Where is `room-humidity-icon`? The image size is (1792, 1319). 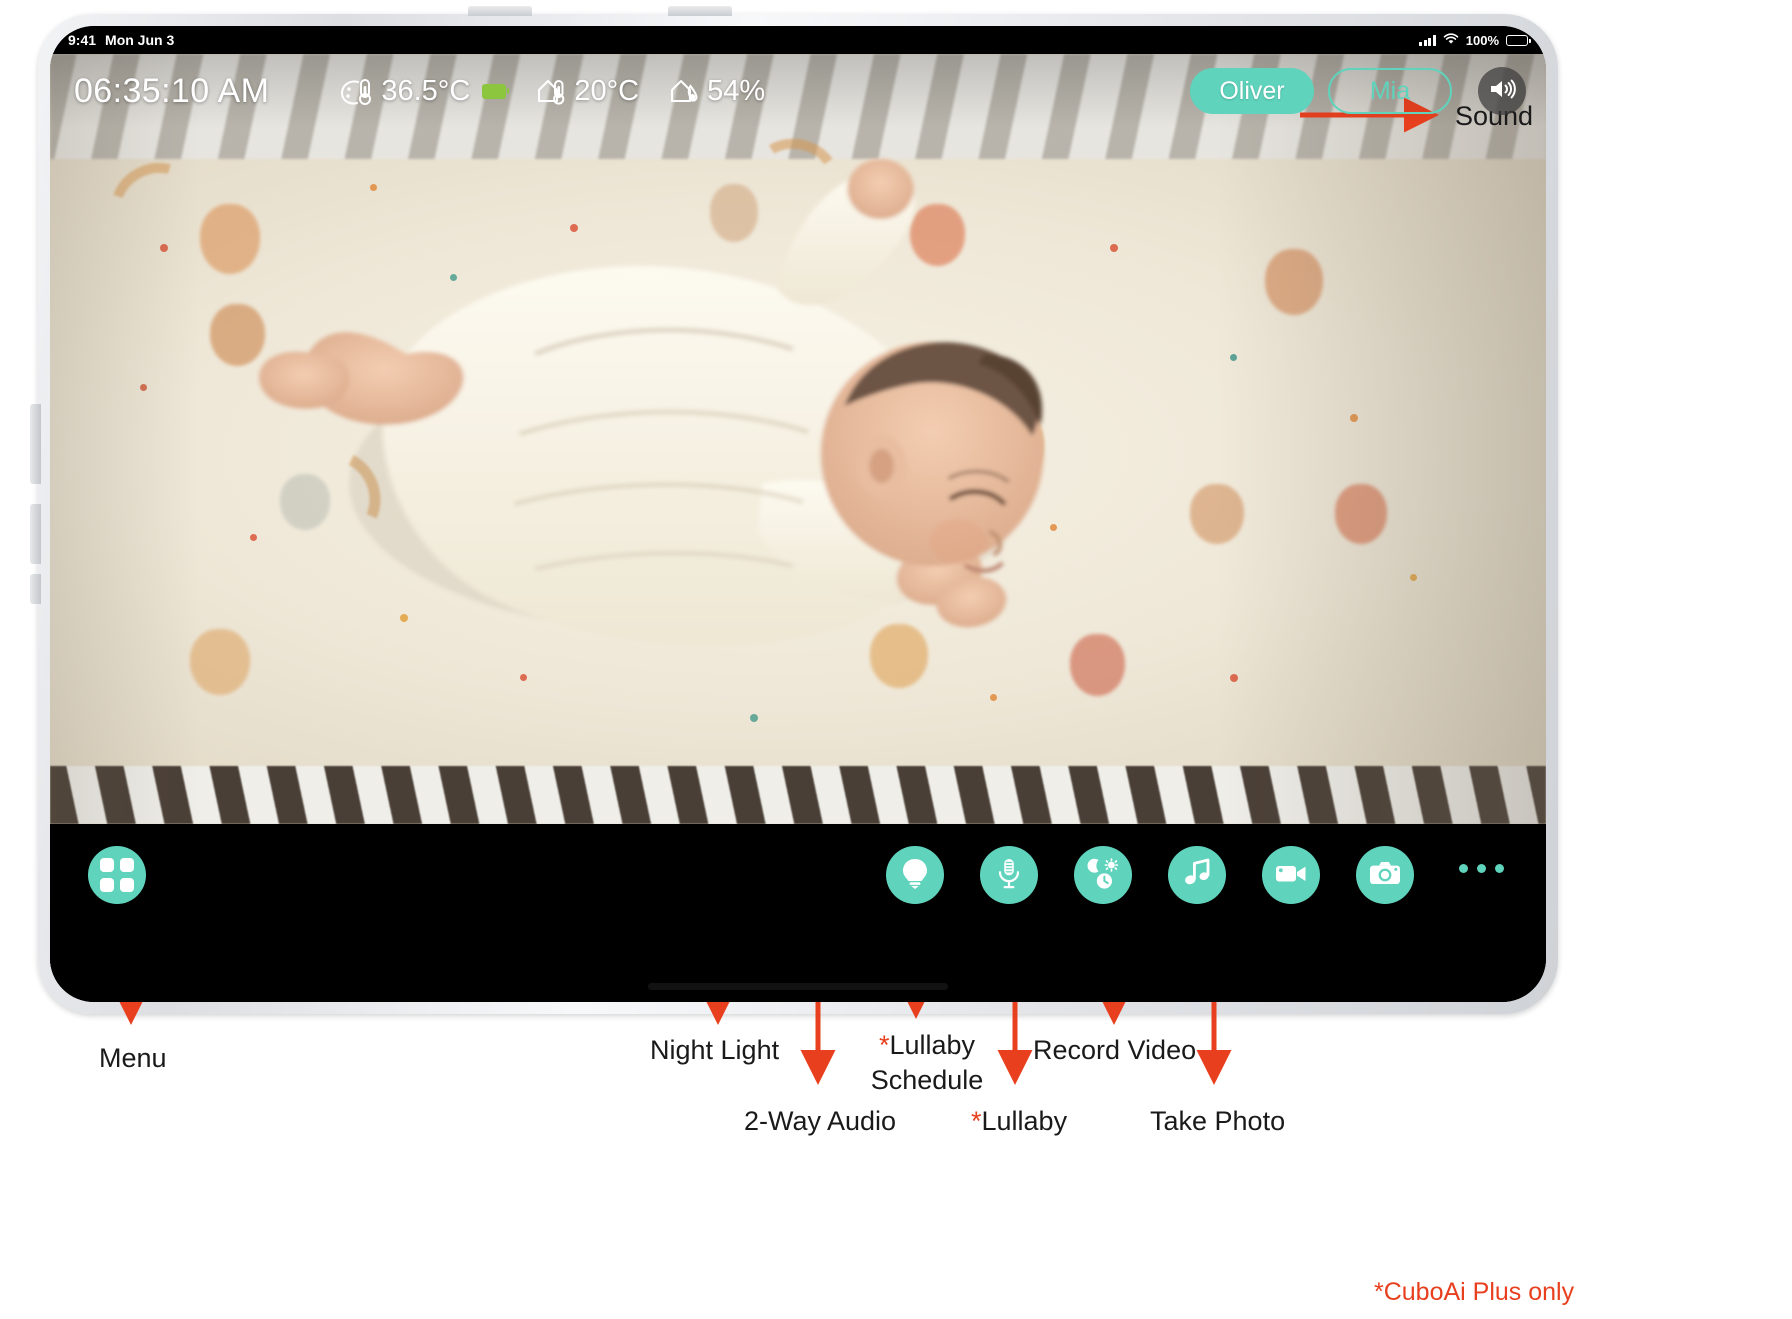
room-humidity-icon is located at coordinates (684, 91).